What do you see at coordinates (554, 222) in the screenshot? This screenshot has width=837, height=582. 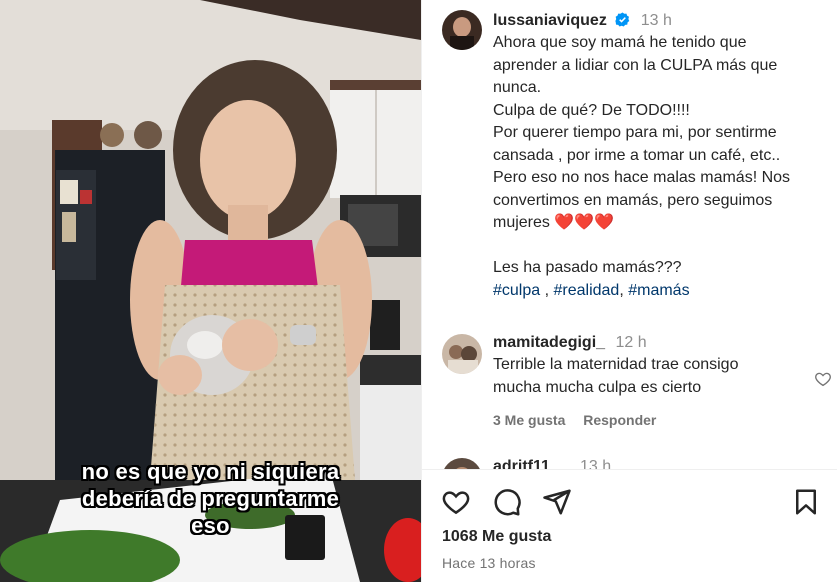 I see `caption-line: mujeres ❤️❤️❤️` at bounding box center [554, 222].